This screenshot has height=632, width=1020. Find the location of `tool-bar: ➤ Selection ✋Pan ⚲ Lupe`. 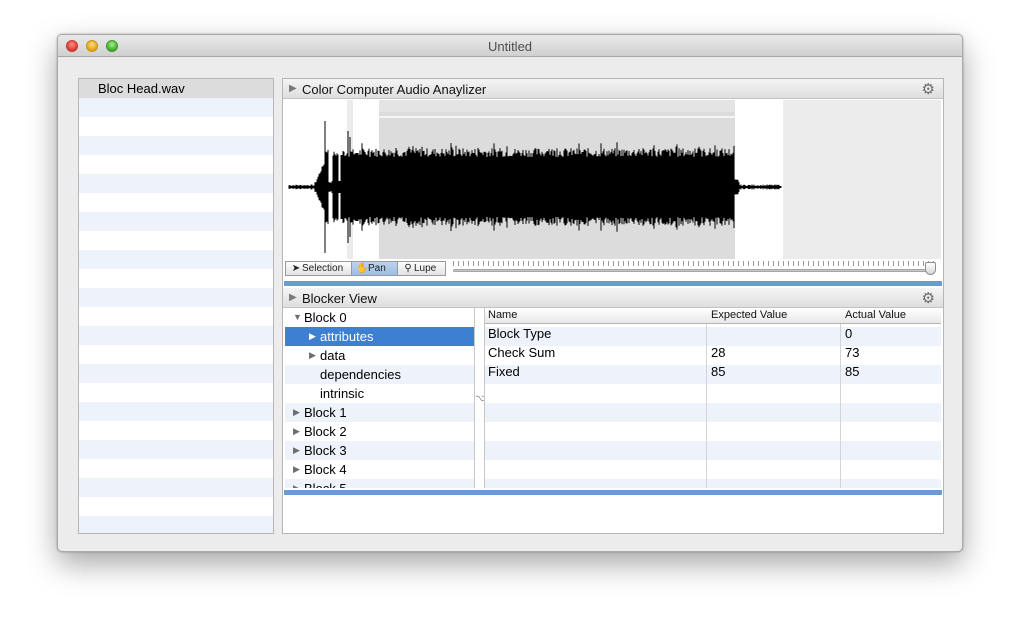

tool-bar: ➤ Selection ✋Pan ⚲ Lupe is located at coordinates (613, 269).